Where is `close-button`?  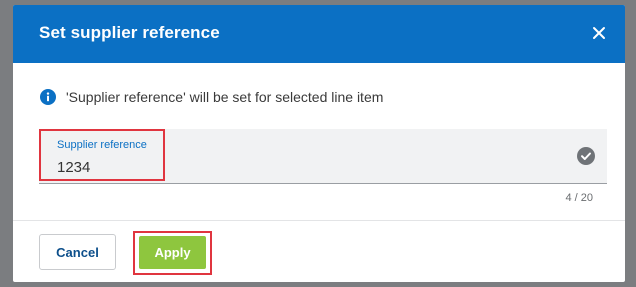
close-button is located at coordinates (599, 33).